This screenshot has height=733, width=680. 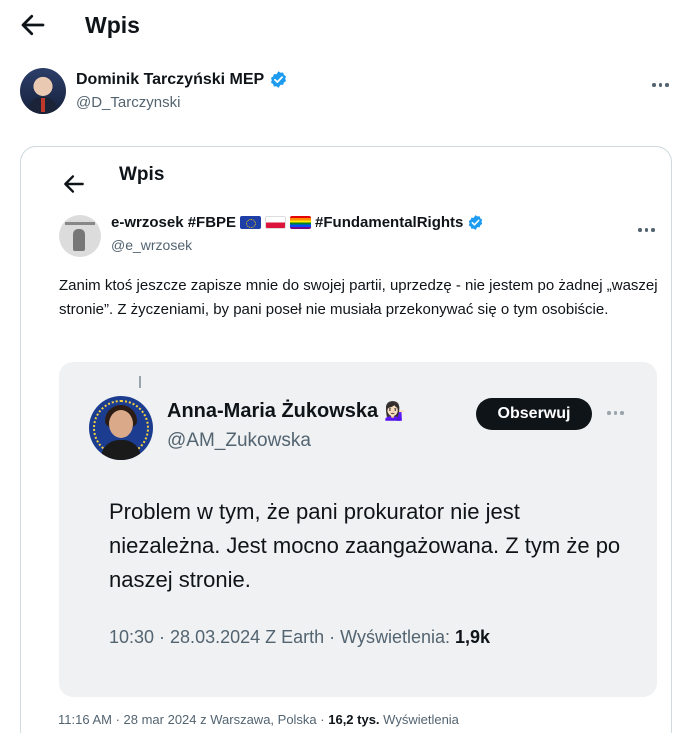 What do you see at coordinates (344, 93) in the screenshot?
I see `post-author: Dominik Tarczyński MEP @D_Tarczynski` at bounding box center [344, 93].